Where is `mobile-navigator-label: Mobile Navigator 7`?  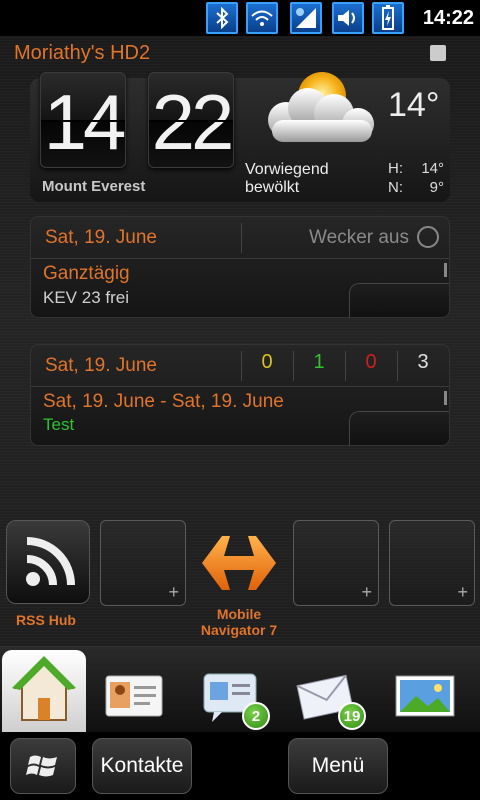
mobile-navigator-label: Mobile Navigator 7 is located at coordinates (239, 622).